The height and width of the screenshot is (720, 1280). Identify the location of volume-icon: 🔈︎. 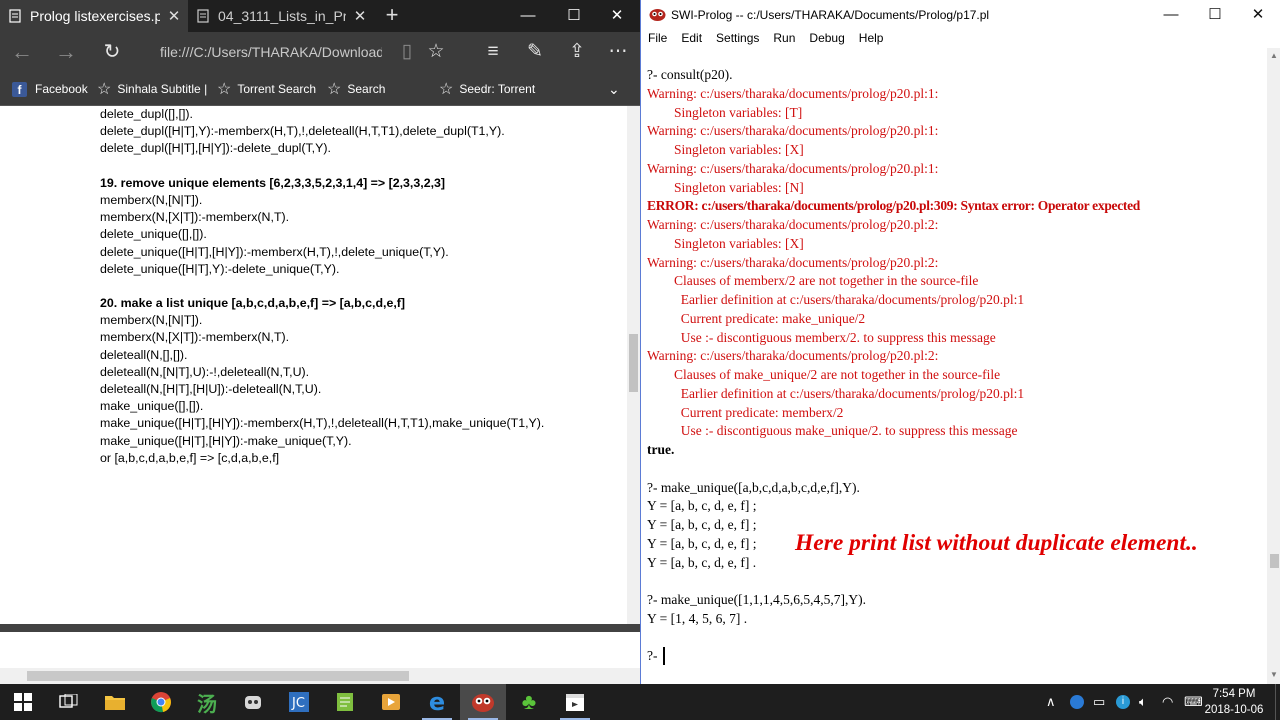
(1143, 702).